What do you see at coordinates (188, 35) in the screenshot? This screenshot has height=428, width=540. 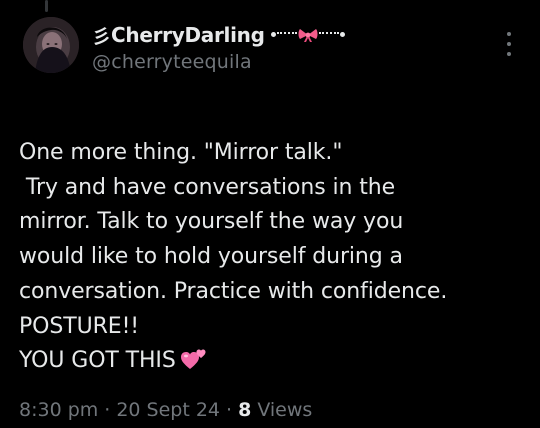 I see `author-display-name: CherryDarling` at bounding box center [188, 35].